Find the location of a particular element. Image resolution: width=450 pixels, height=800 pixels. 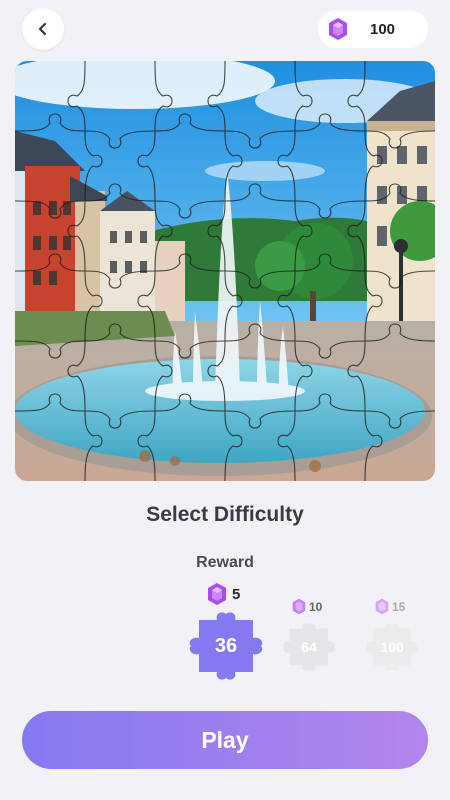

play-button: Play is located at coordinates (225, 740).